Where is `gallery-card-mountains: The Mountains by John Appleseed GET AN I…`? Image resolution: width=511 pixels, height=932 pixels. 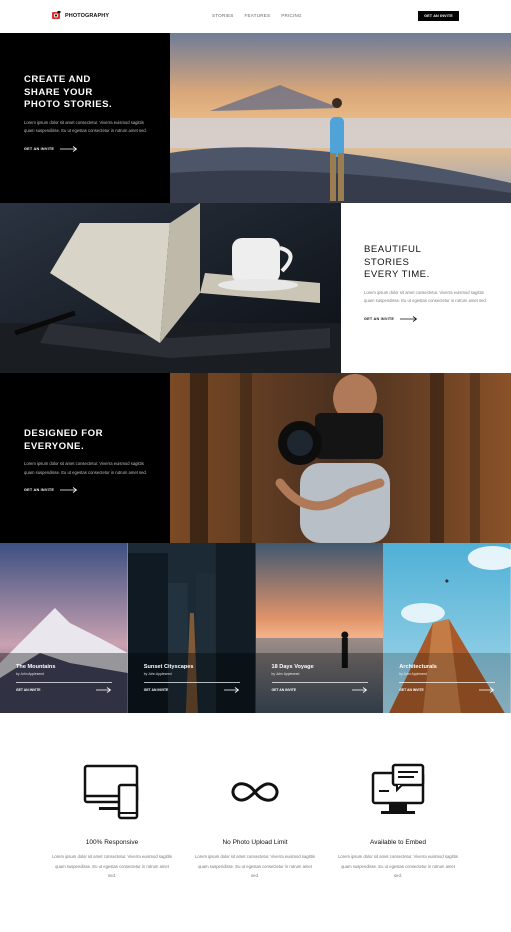
gallery-card-mountains: The Mountains by John Appleseed GET AN I… is located at coordinates (64, 628).